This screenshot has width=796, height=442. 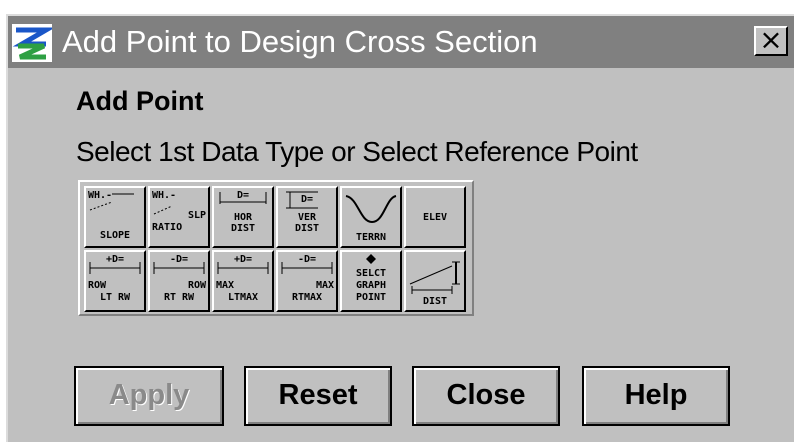 I want to click on tool-distance: DIST, so click(x=435, y=281).